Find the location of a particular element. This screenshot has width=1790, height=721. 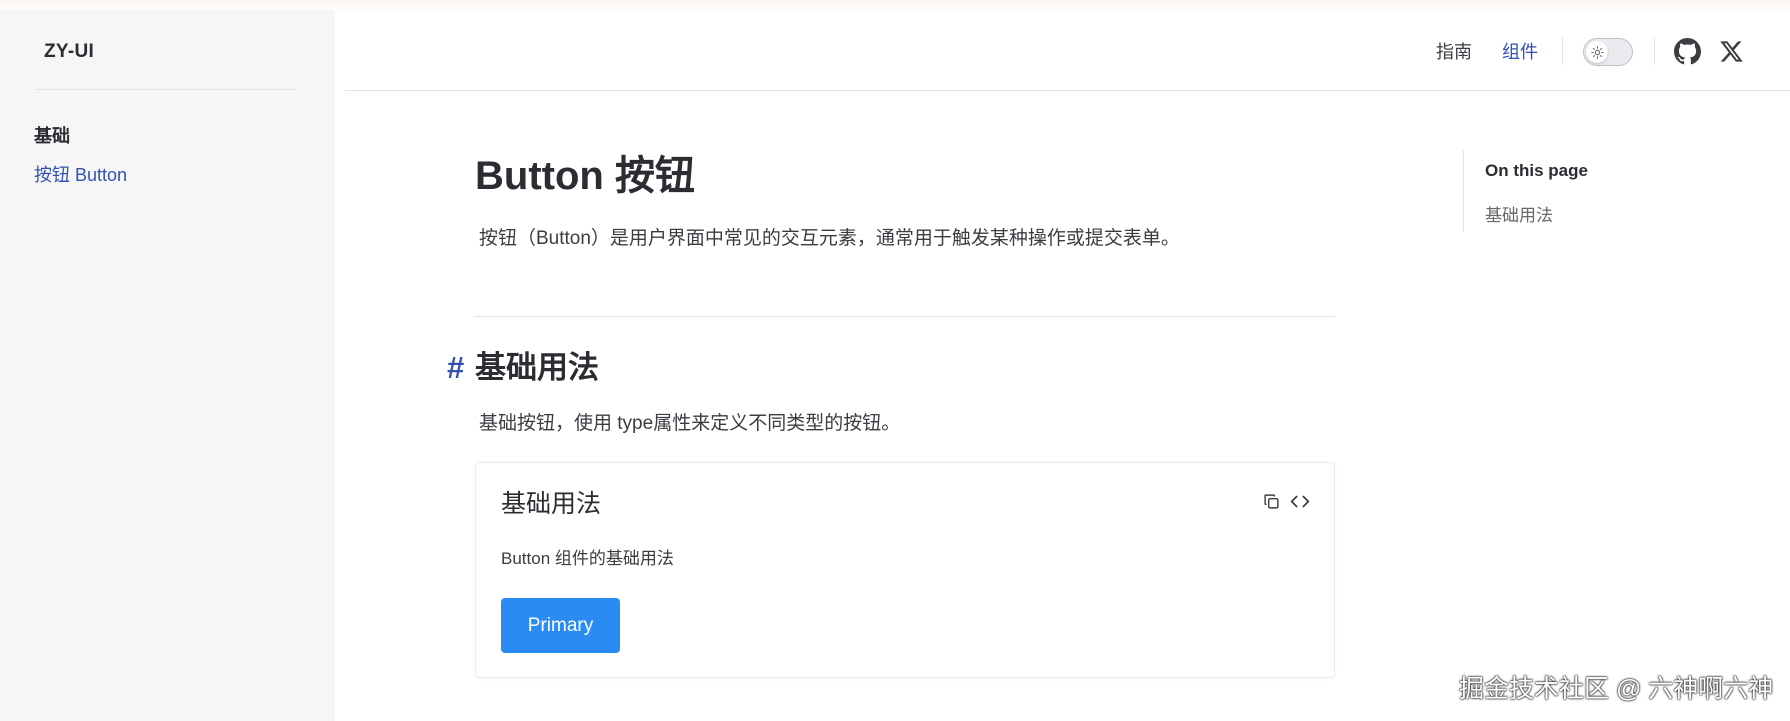

theme-toggle-switch is located at coordinates (1608, 52).